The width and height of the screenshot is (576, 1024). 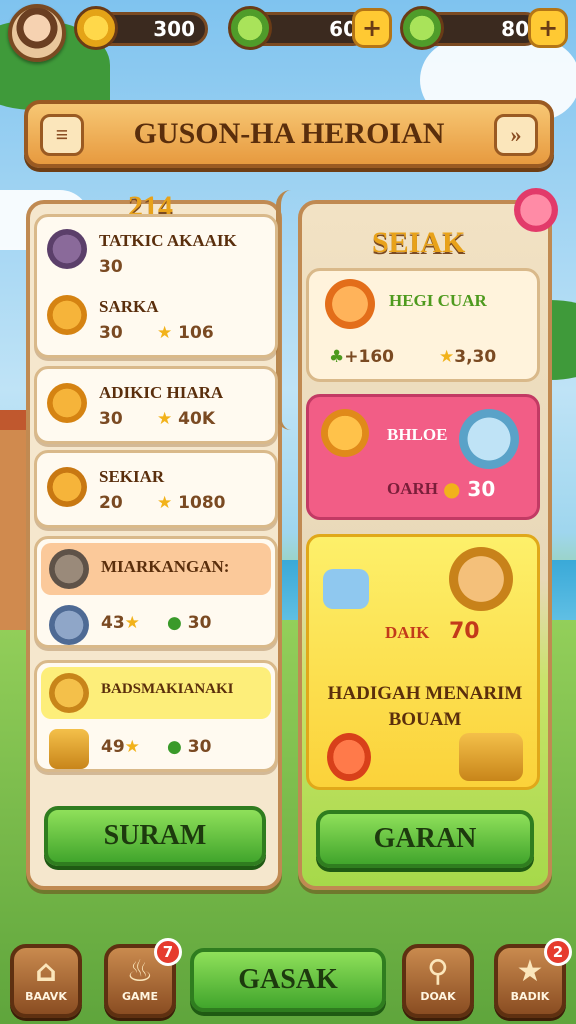 I want to click on energy-amount: 80, so click(x=515, y=29).